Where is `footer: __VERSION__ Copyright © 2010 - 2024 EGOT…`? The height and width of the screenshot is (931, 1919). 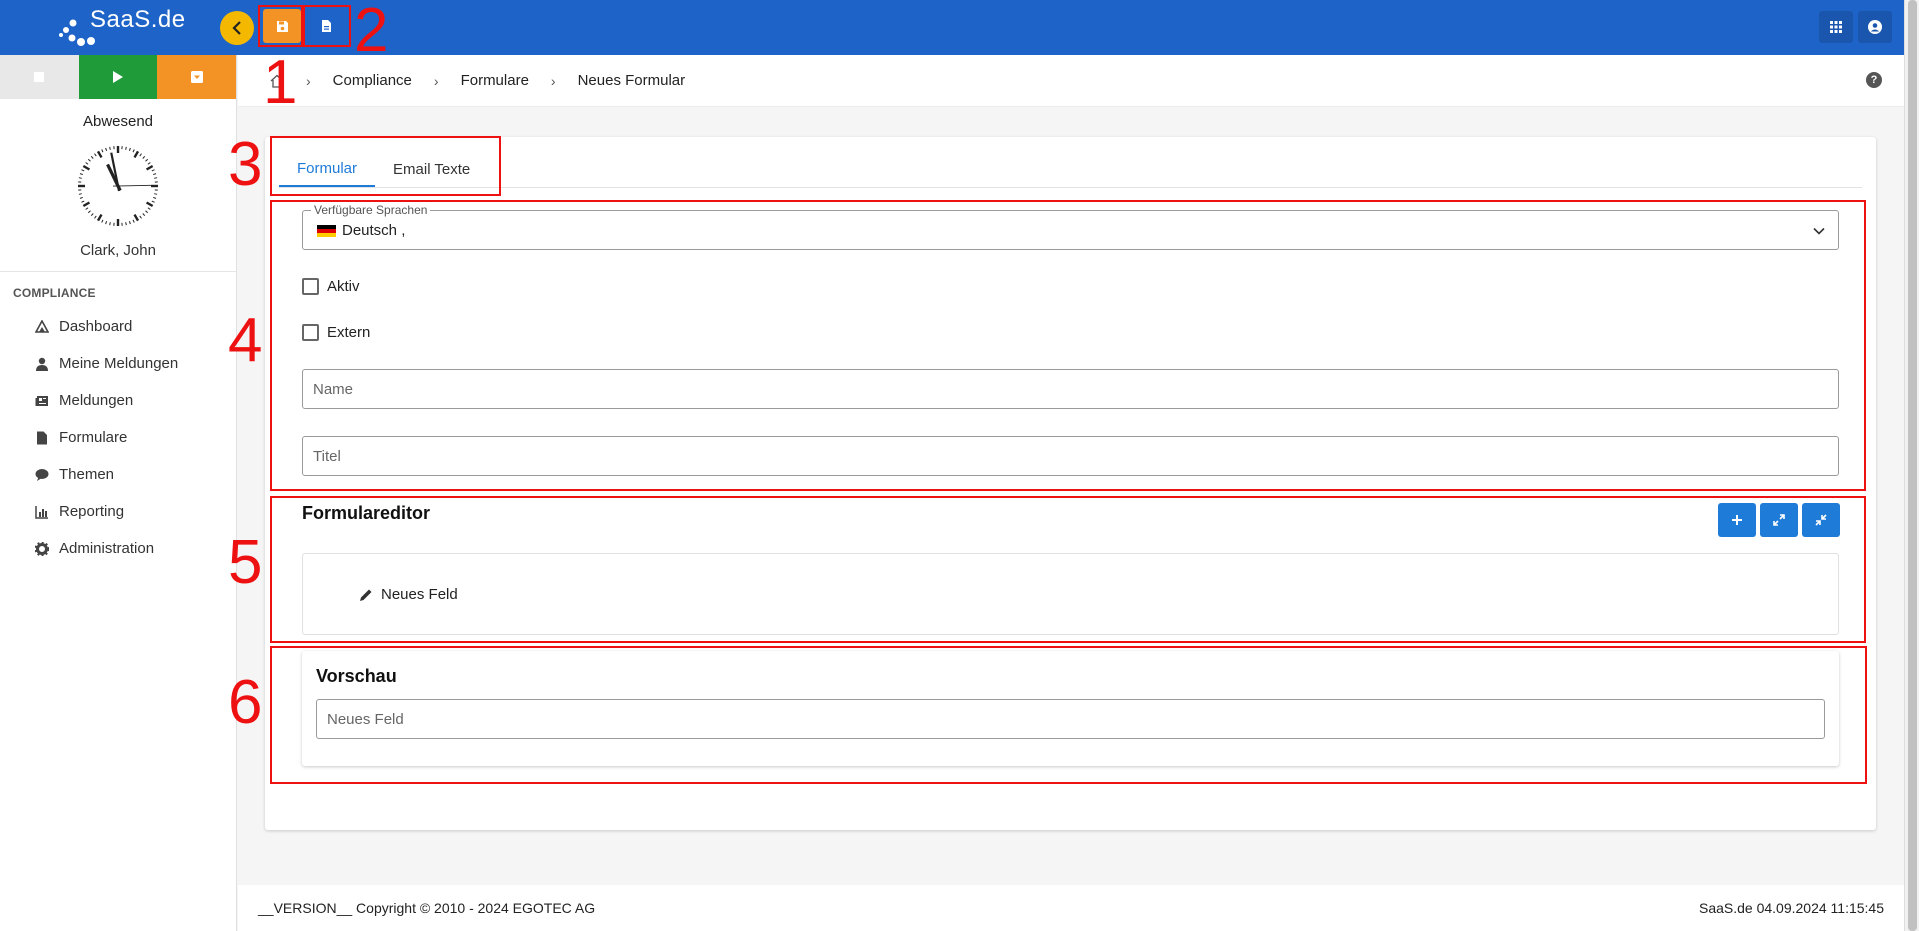
footer: __VERSION__ Copyright © 2010 - 2024 EGOT… is located at coordinates (1071, 908).